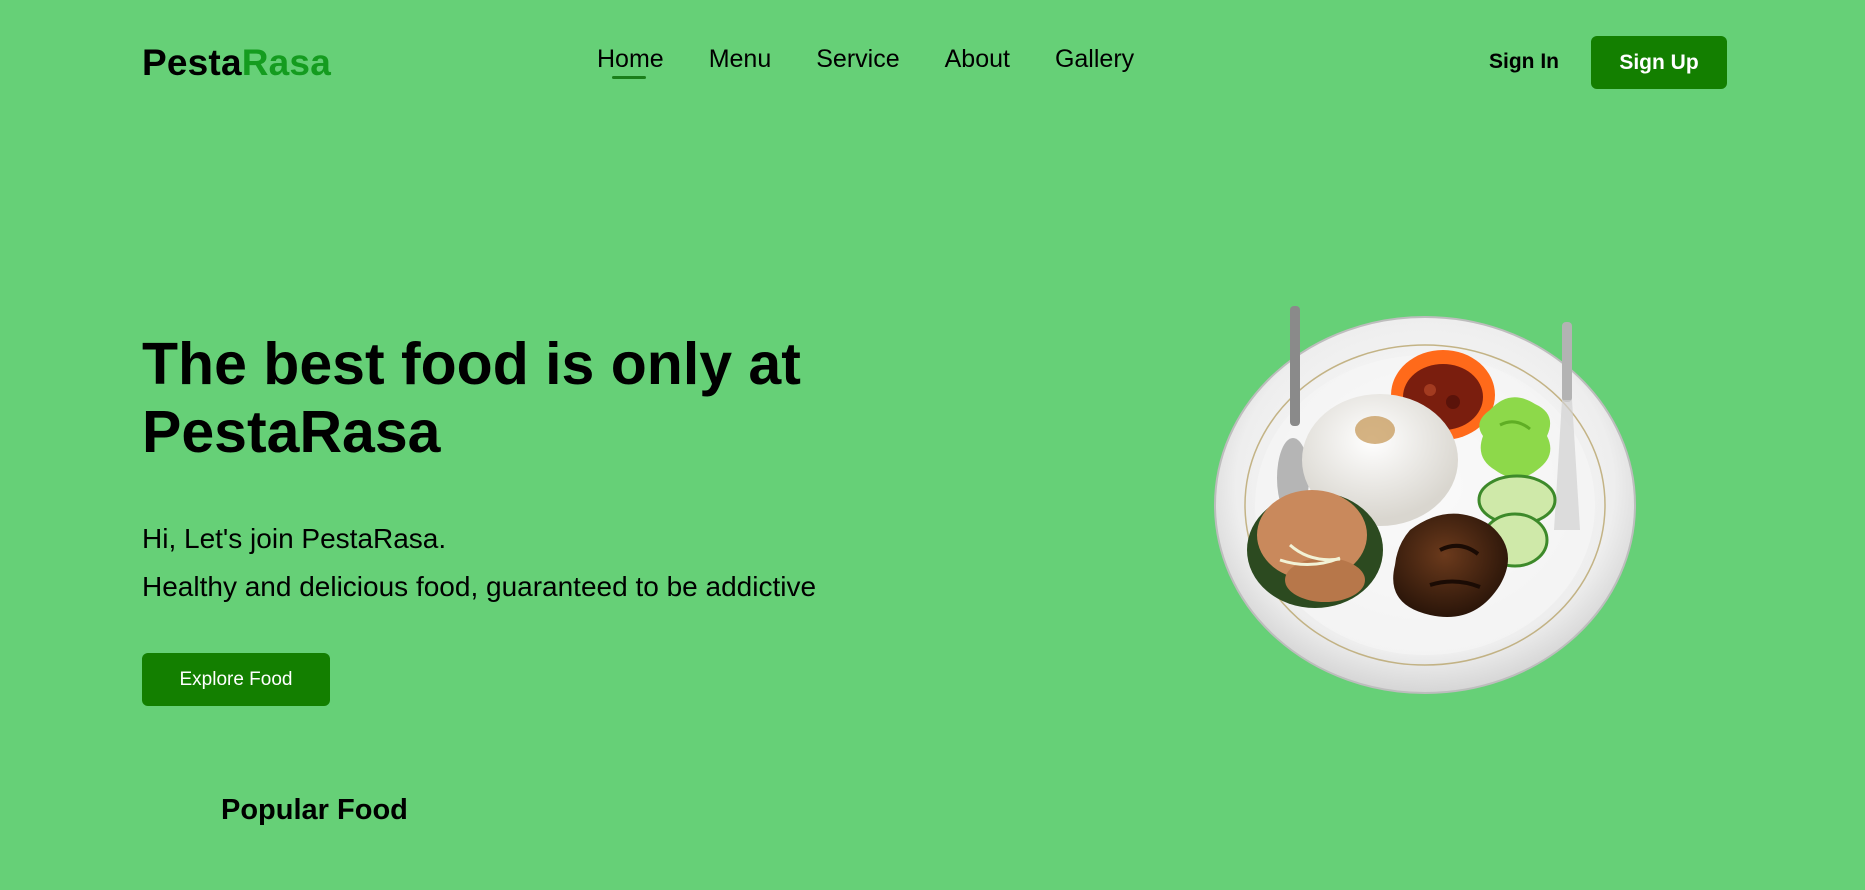 Image resolution: width=1865 pixels, height=890 pixels. What do you see at coordinates (192, 62) in the screenshot?
I see `brand-logo-part1: Pesta` at bounding box center [192, 62].